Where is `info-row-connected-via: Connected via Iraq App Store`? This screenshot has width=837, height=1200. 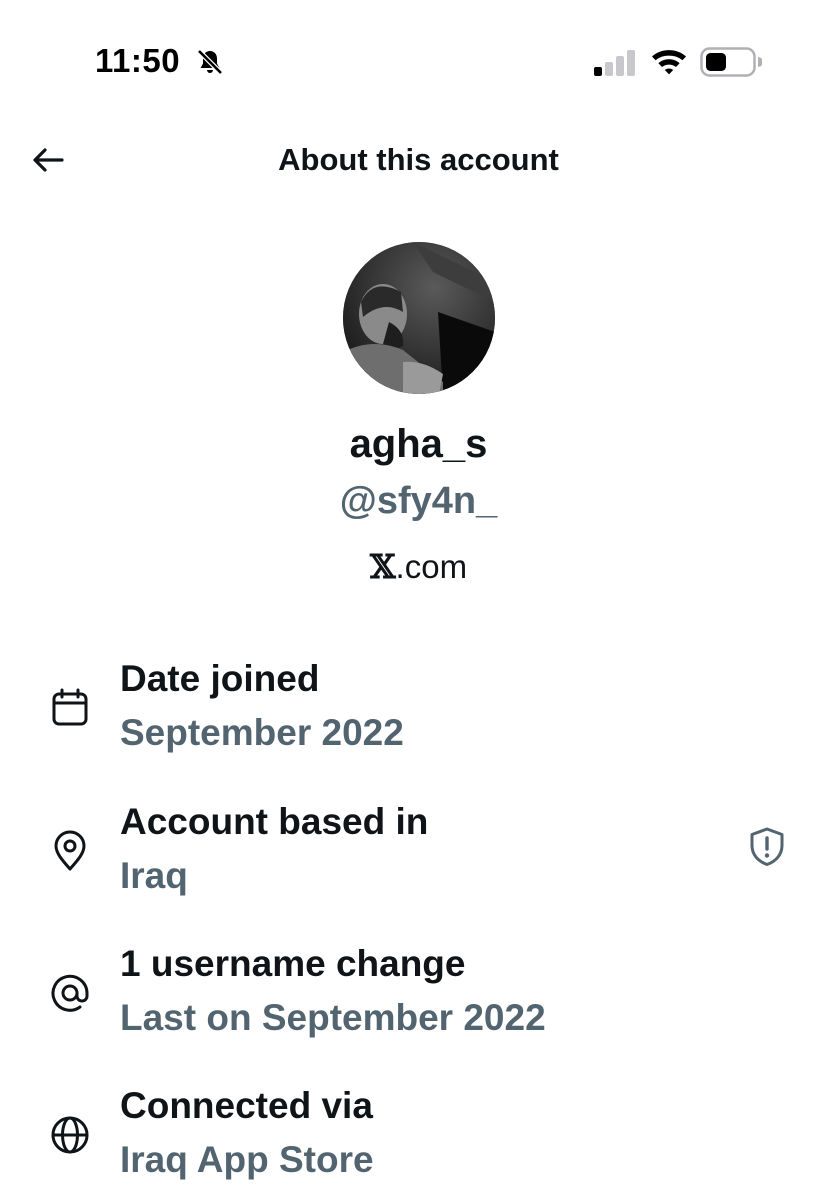 info-row-connected-via: Connected via Iraq App Store is located at coordinates (418, 1142).